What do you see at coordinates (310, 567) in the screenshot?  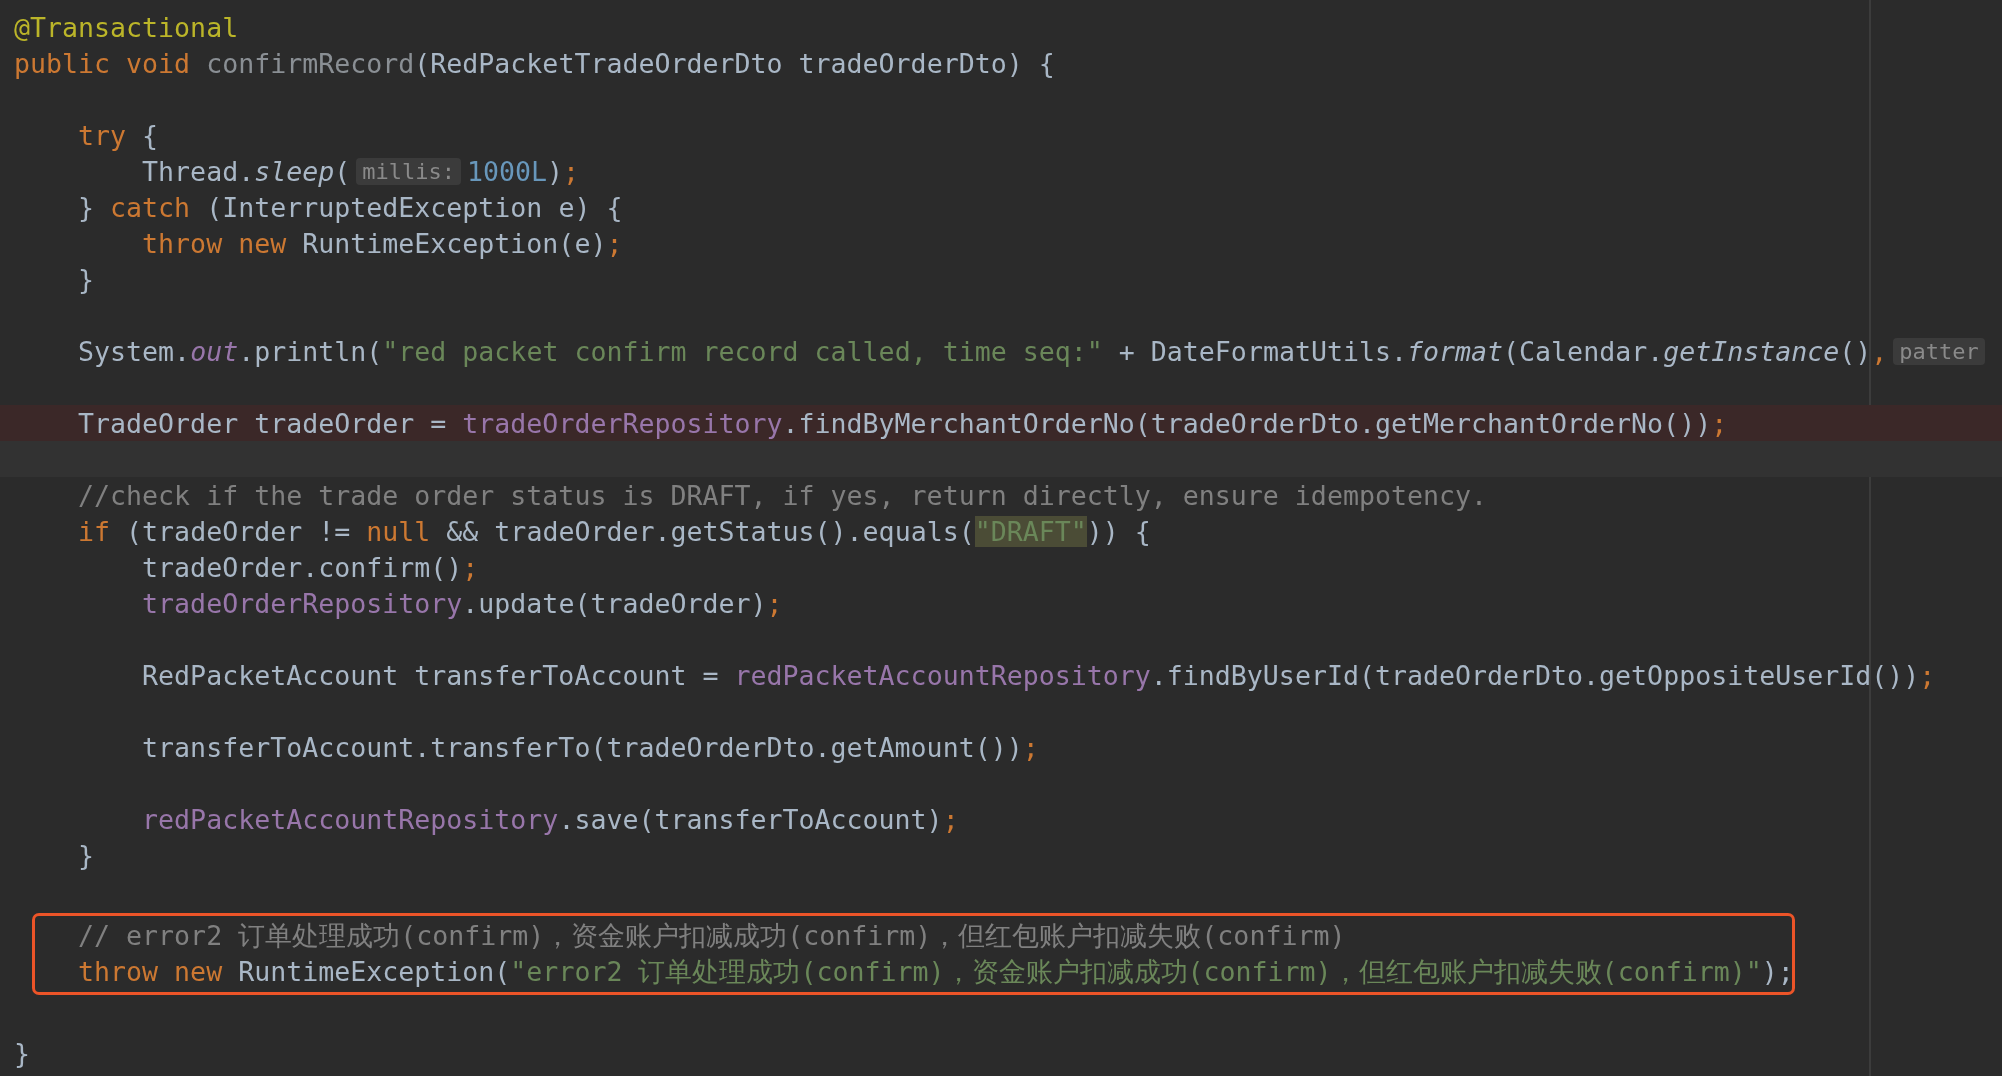 I see `code-text: tradeOrder.confirm();` at bounding box center [310, 567].